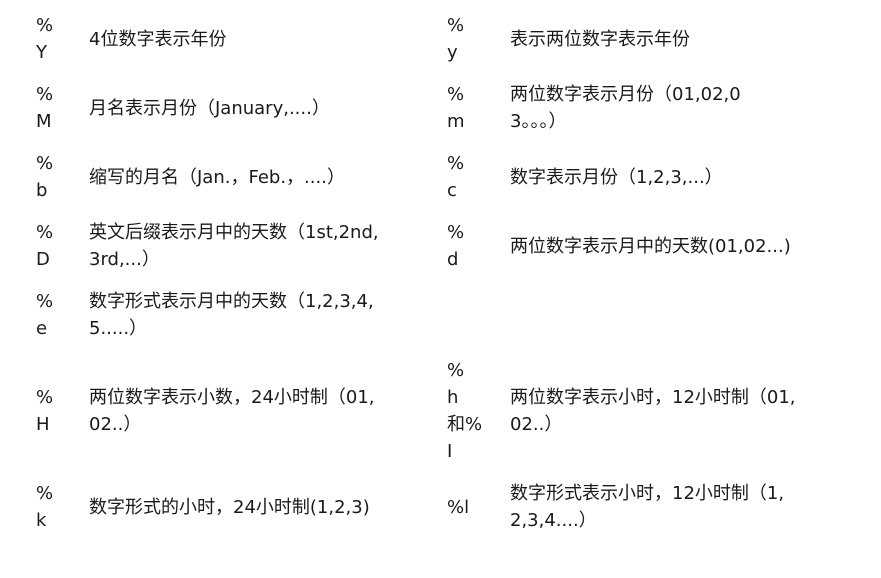 The image size is (881, 578). Describe the element at coordinates (650, 246) in the screenshot. I see `format-description: 两位数字表示月中的天数(01,02...)` at that location.